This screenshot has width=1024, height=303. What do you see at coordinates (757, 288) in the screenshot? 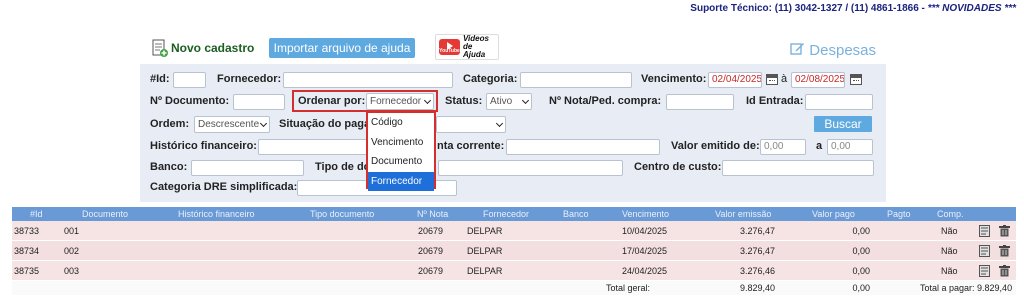
I see `total-emissao: 9.829,40` at bounding box center [757, 288].